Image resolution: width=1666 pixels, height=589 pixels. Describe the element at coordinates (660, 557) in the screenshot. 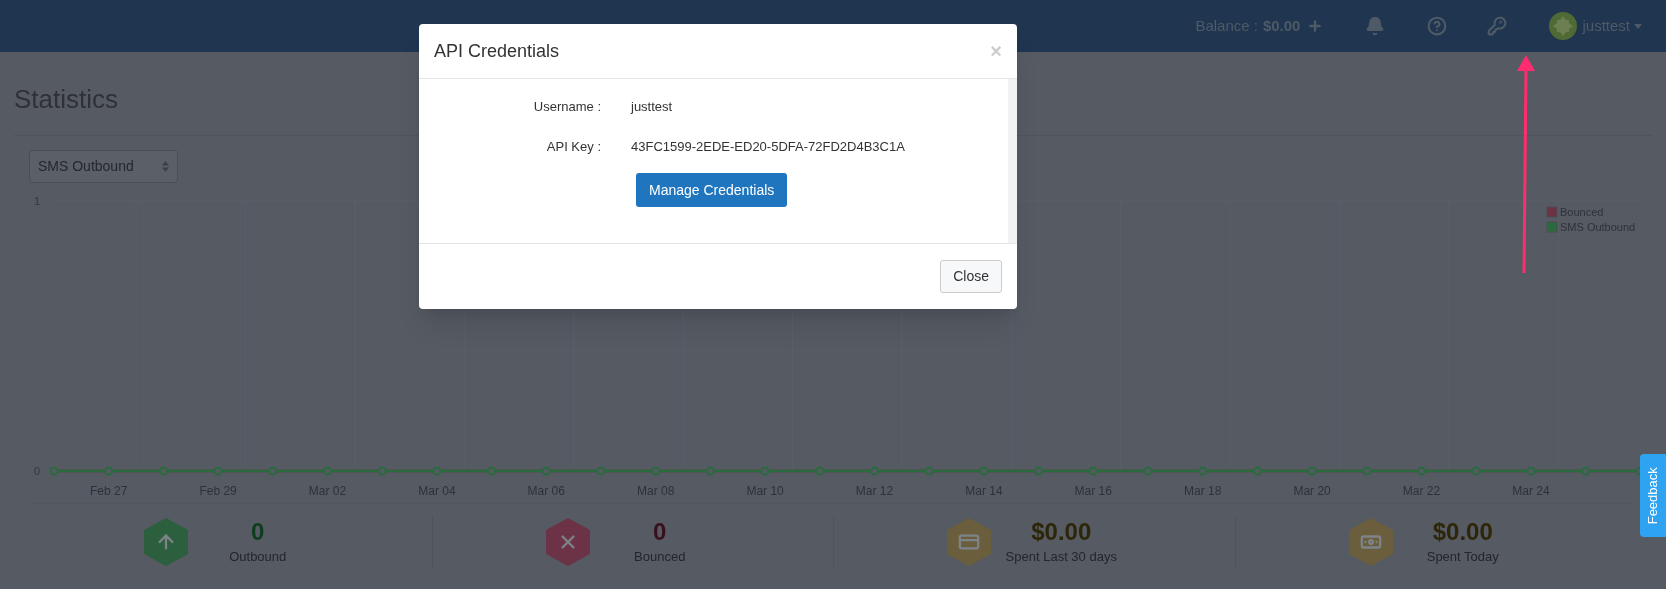

I see `stat-label: Bounced` at that location.